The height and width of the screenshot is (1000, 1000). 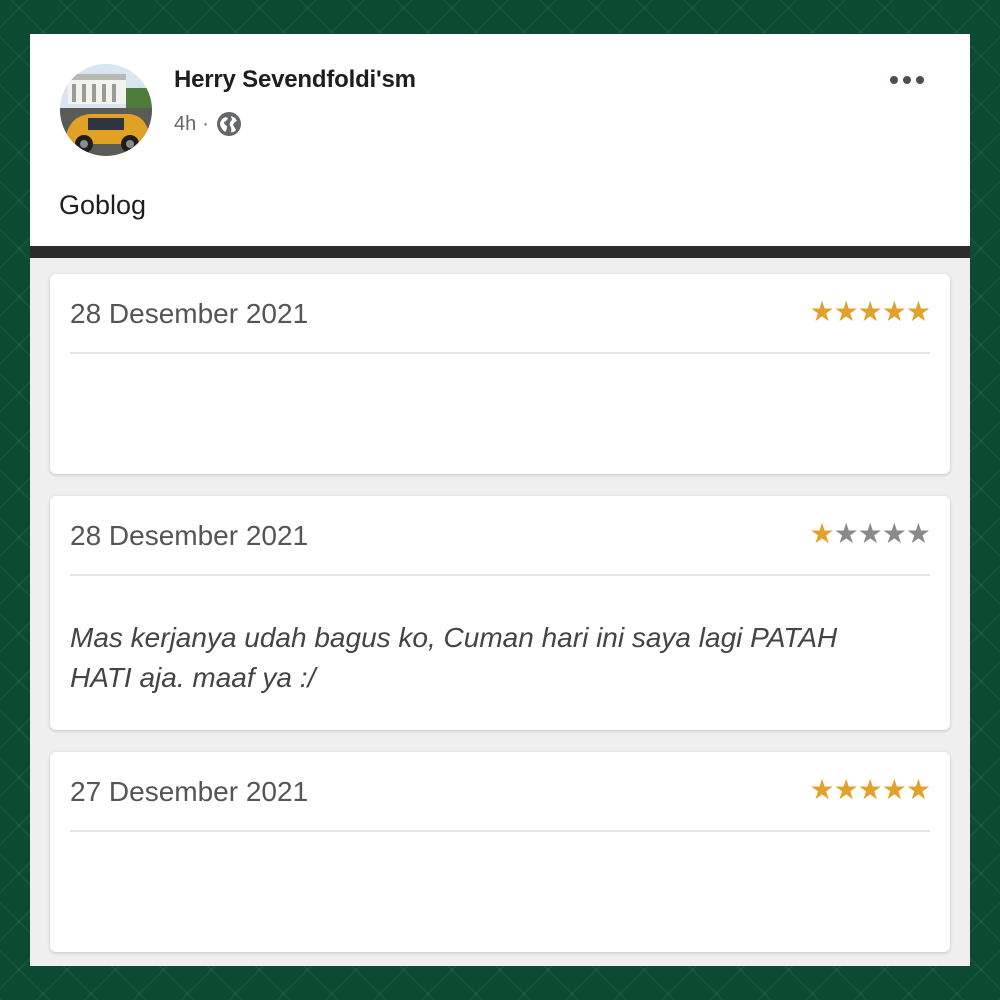 What do you see at coordinates (189, 791) in the screenshot?
I see `review-date: 27 Desember 2021` at bounding box center [189, 791].